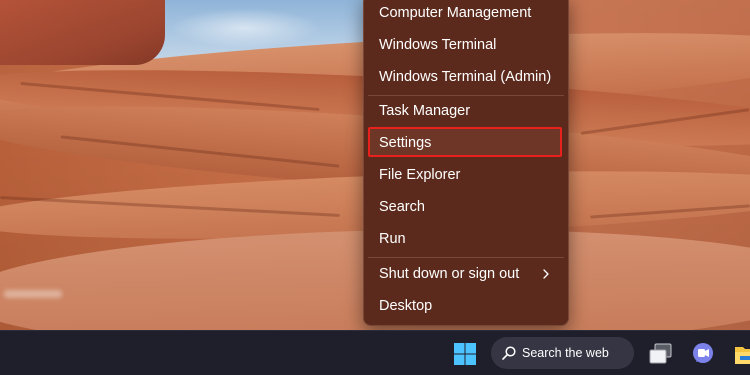  What do you see at coordinates (465, 143) in the screenshot?
I see `menu-item-settings: Settings` at bounding box center [465, 143].